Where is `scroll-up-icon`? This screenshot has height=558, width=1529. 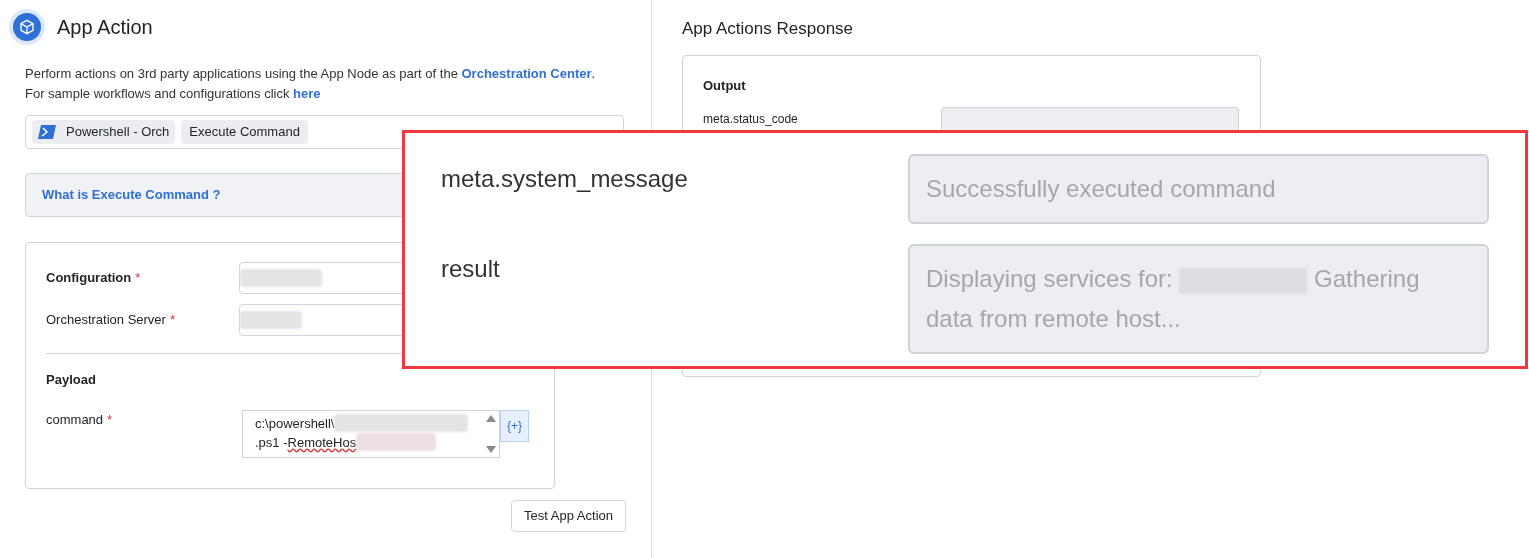 scroll-up-icon is located at coordinates (491, 417).